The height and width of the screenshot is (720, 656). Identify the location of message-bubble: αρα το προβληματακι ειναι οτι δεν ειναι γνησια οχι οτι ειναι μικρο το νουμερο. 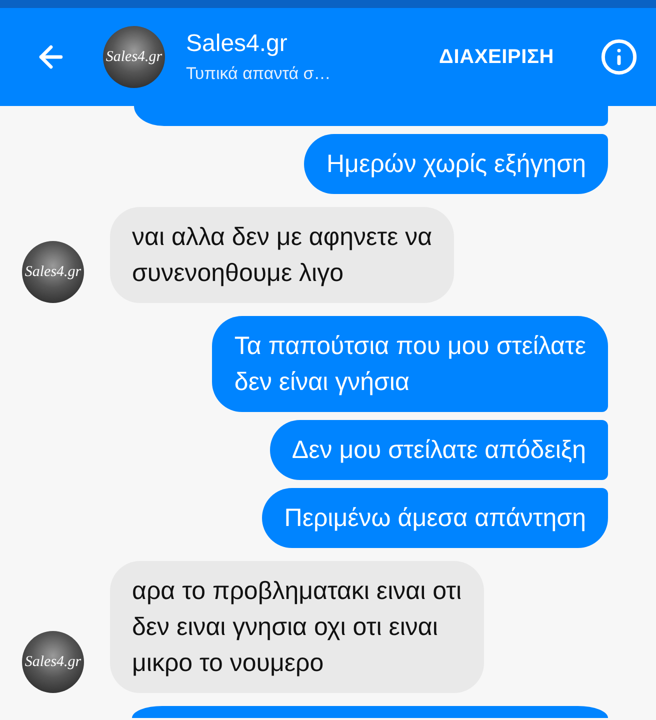
(297, 627).